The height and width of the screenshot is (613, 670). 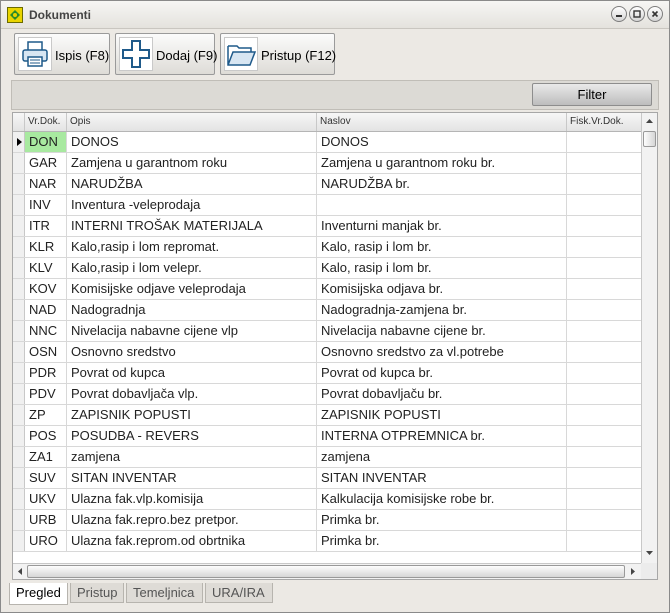 What do you see at coordinates (649, 553) in the screenshot?
I see `scroll-down-arrow-icon` at bounding box center [649, 553].